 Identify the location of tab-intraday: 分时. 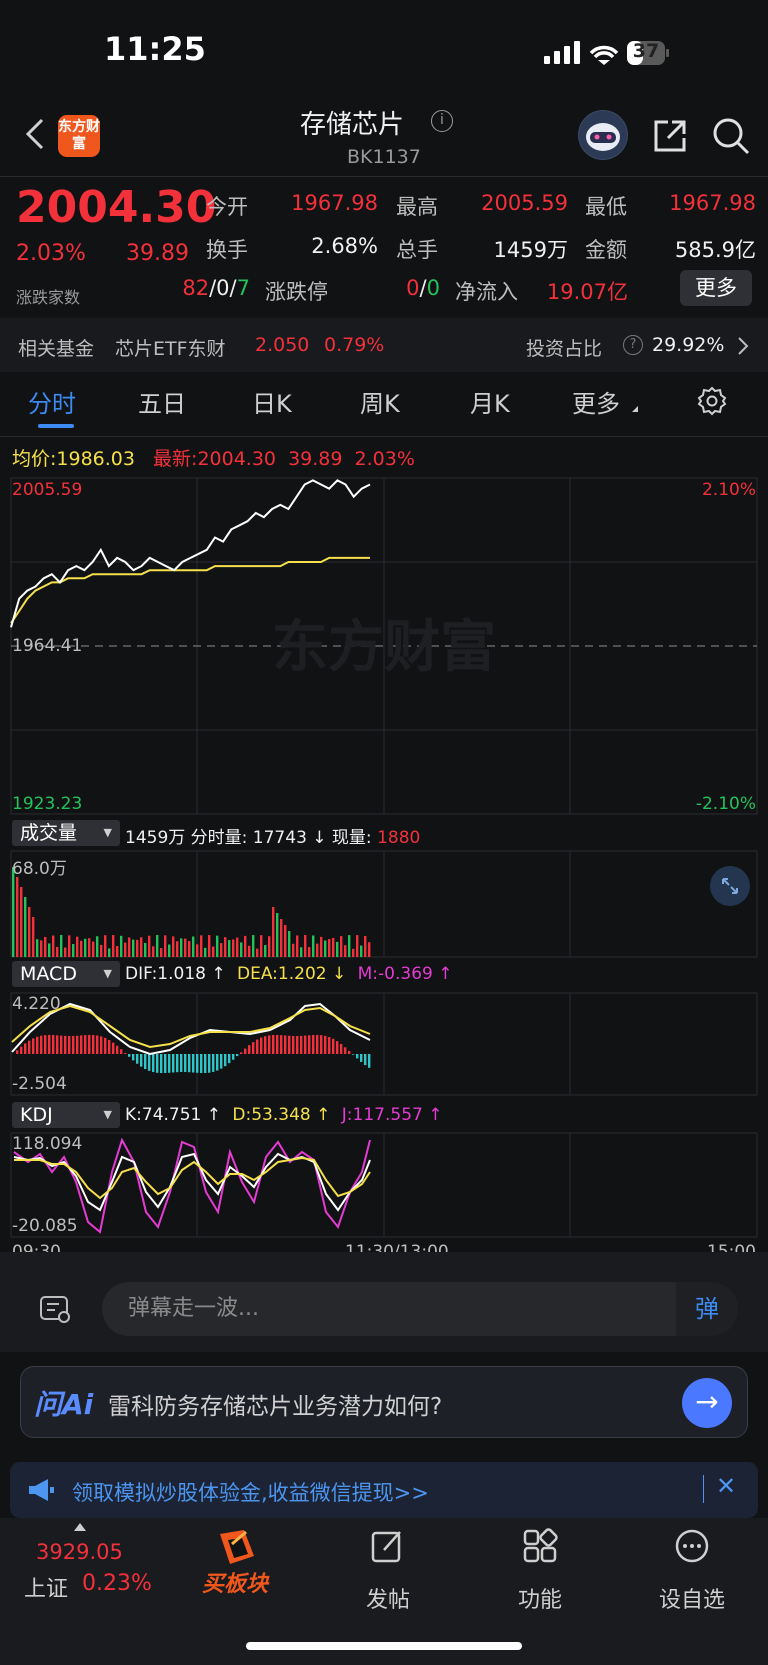
(52, 401).